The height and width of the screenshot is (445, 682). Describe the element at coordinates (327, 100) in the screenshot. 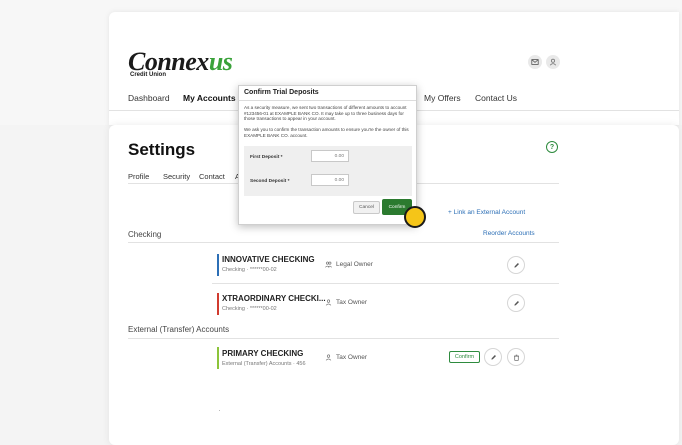

I see `dialog-divider` at that location.